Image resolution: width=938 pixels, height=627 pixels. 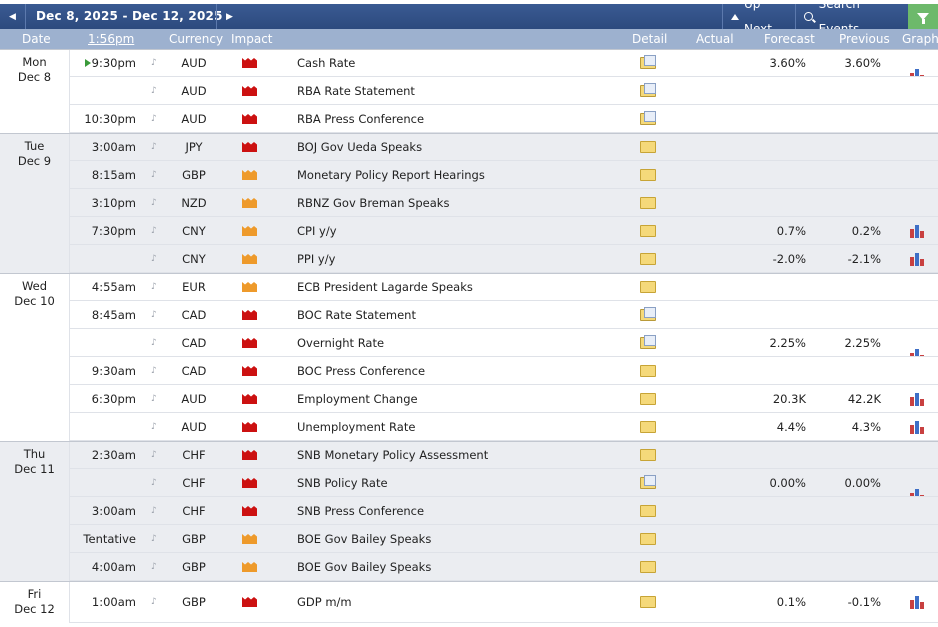 I want to click on event-row: ♪ AUD RBA Rate Statement, so click(x=469, y=91).